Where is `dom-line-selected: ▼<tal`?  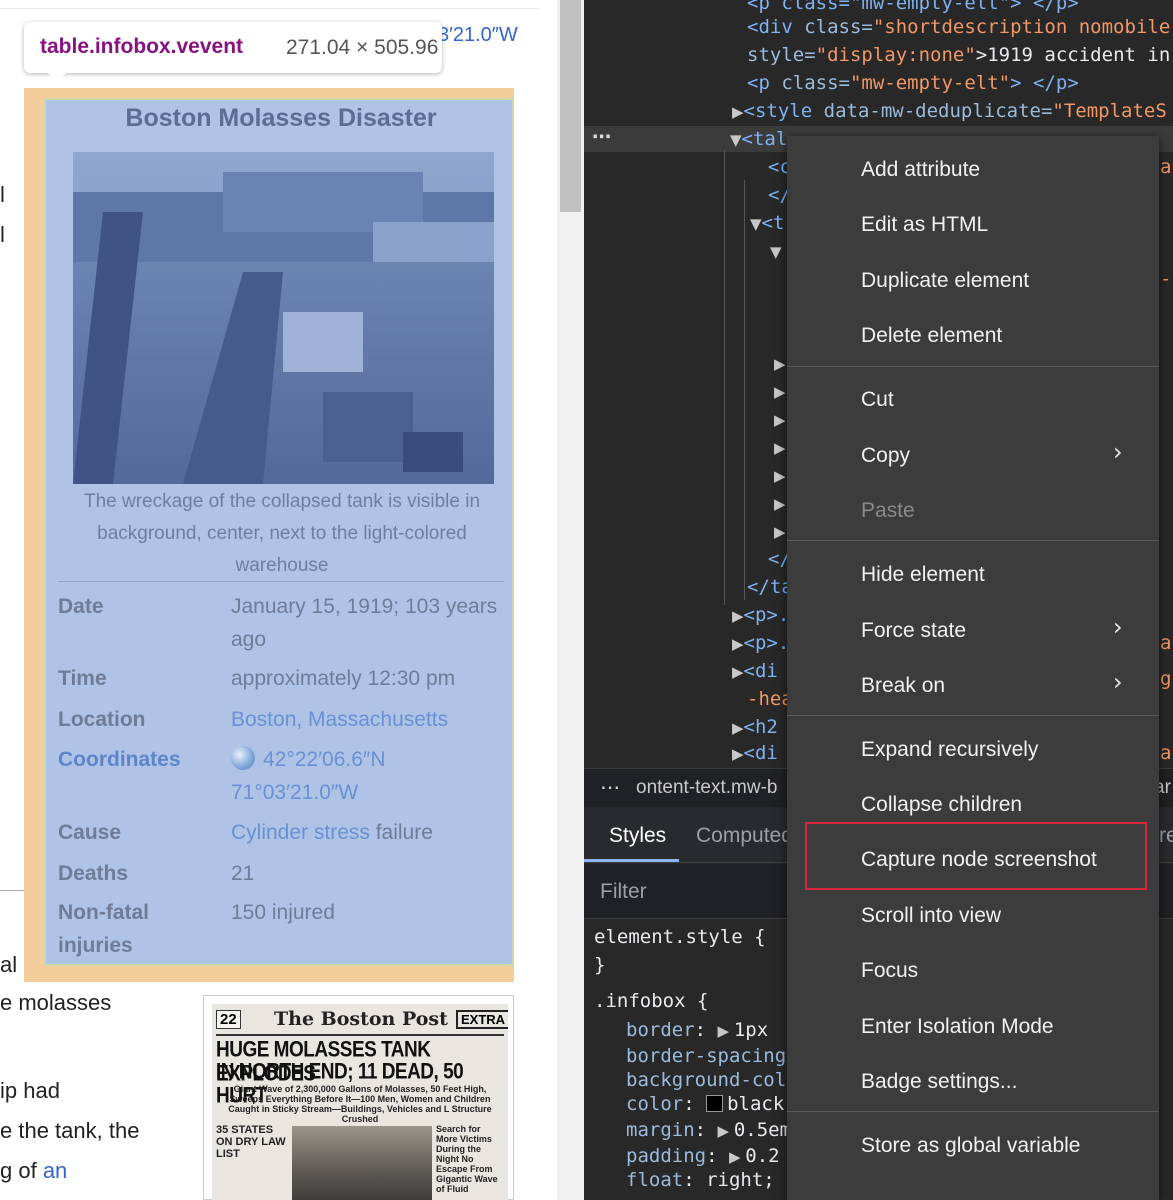
dom-line-selected: ▼<tal is located at coordinates (758, 139).